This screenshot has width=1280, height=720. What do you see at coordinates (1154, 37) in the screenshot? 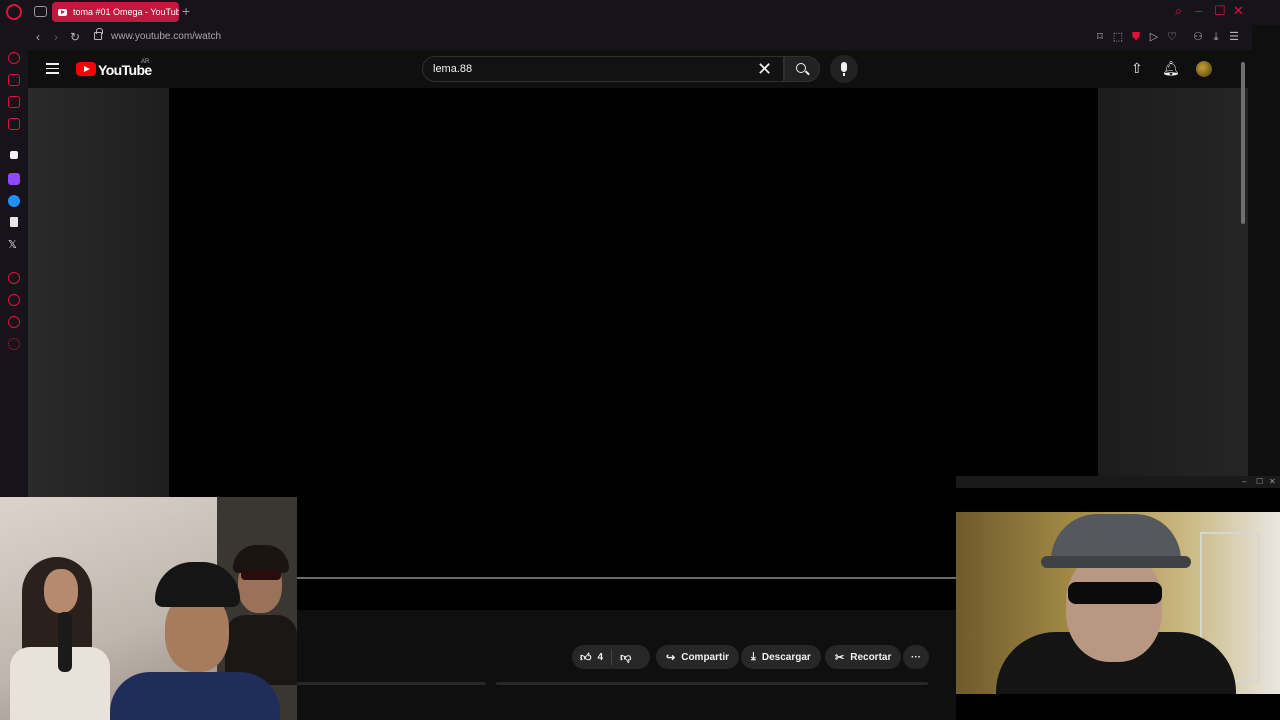
I see `player-icon: ▷` at bounding box center [1154, 37].